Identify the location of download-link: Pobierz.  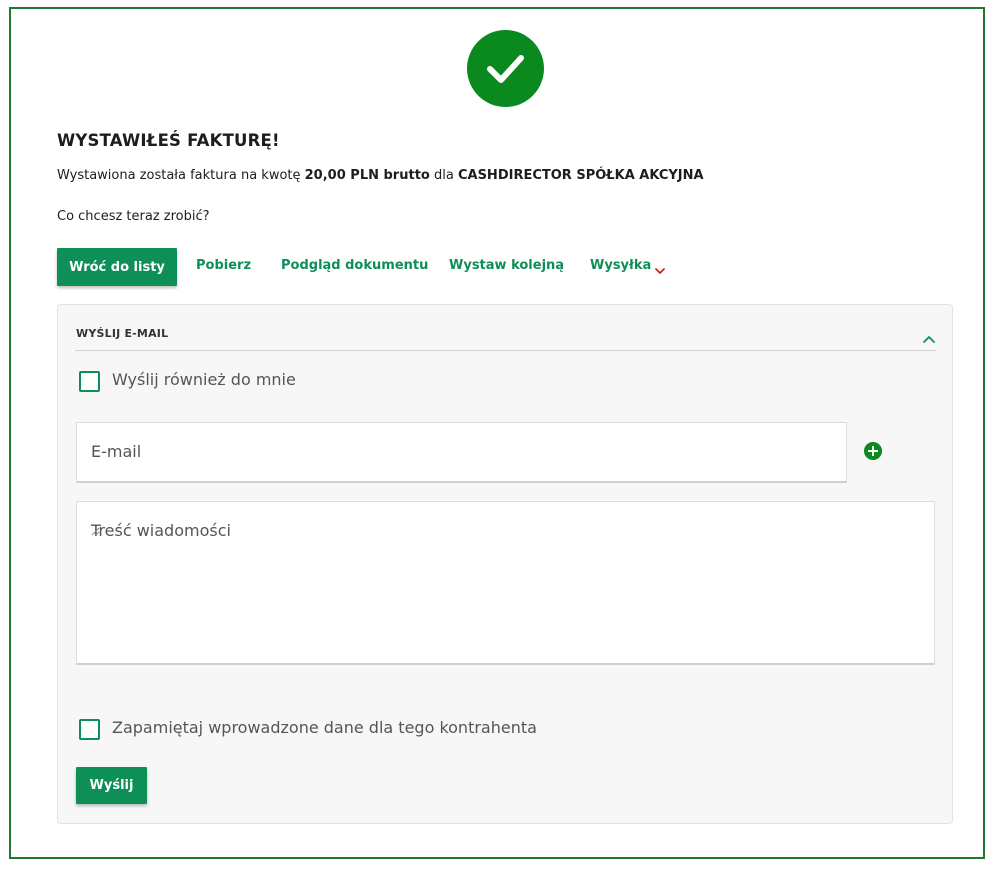
(223, 265).